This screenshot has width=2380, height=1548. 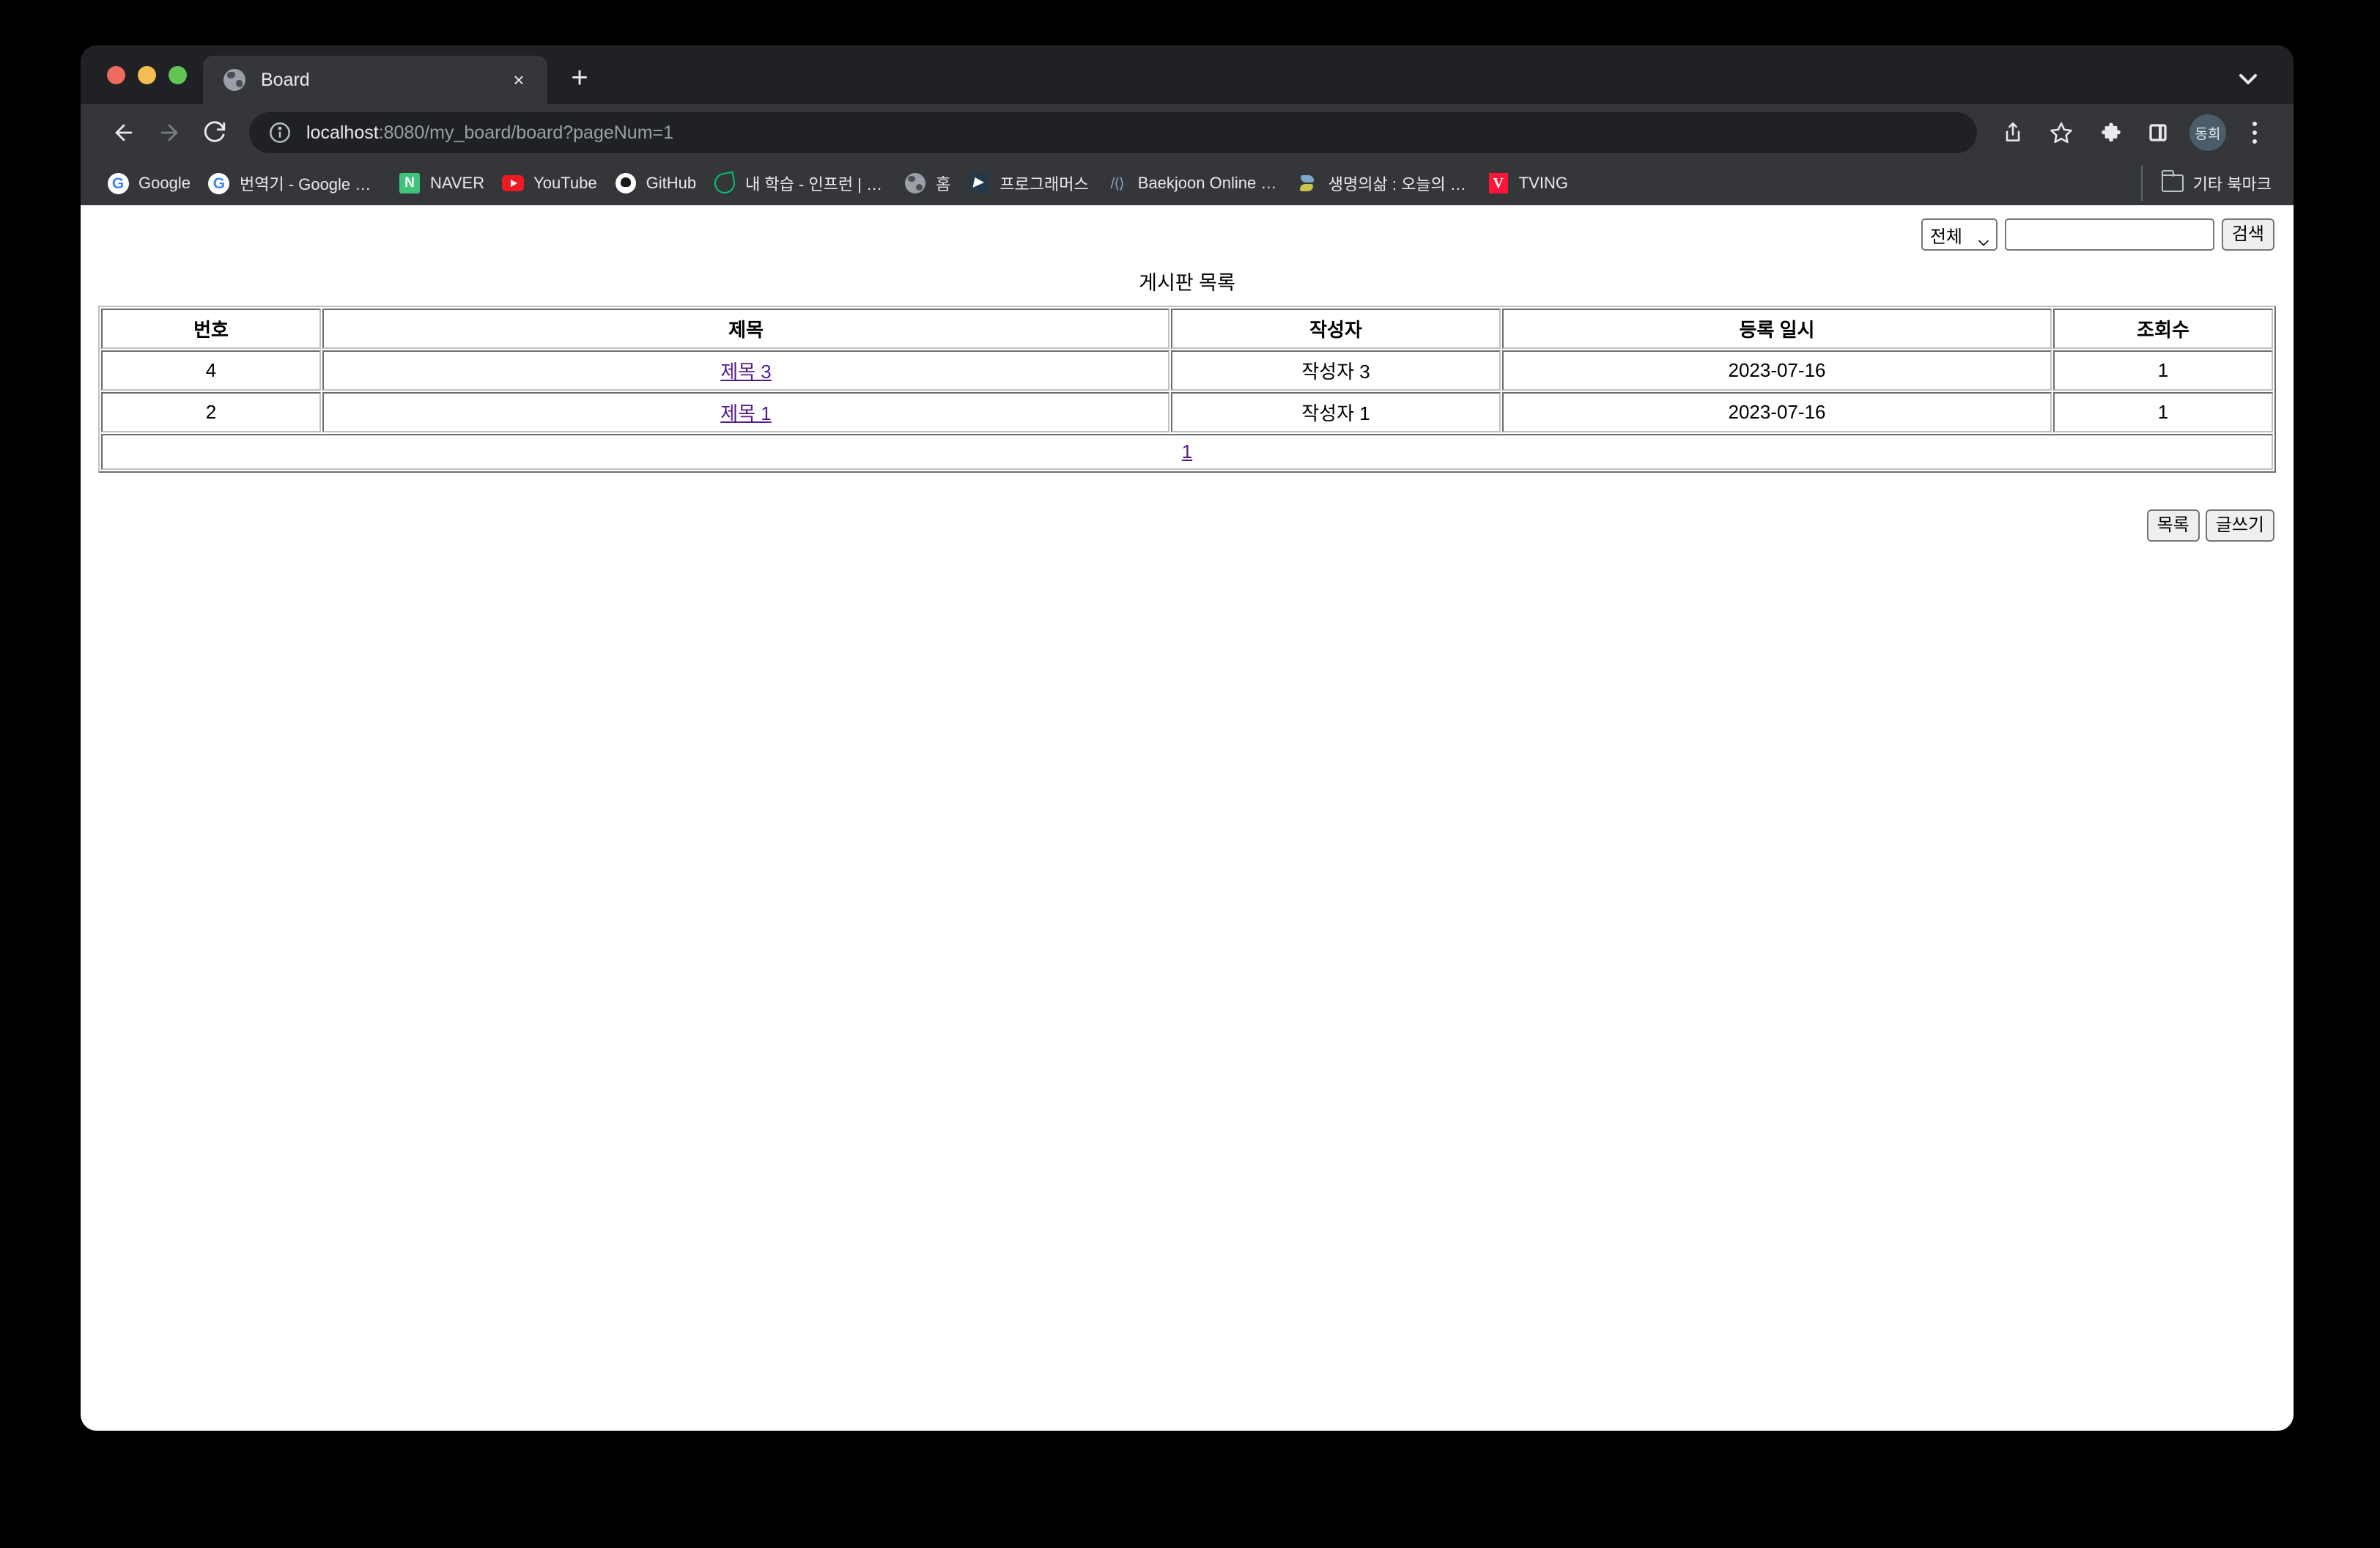 I want to click on close-icon: ×, so click(x=518, y=79).